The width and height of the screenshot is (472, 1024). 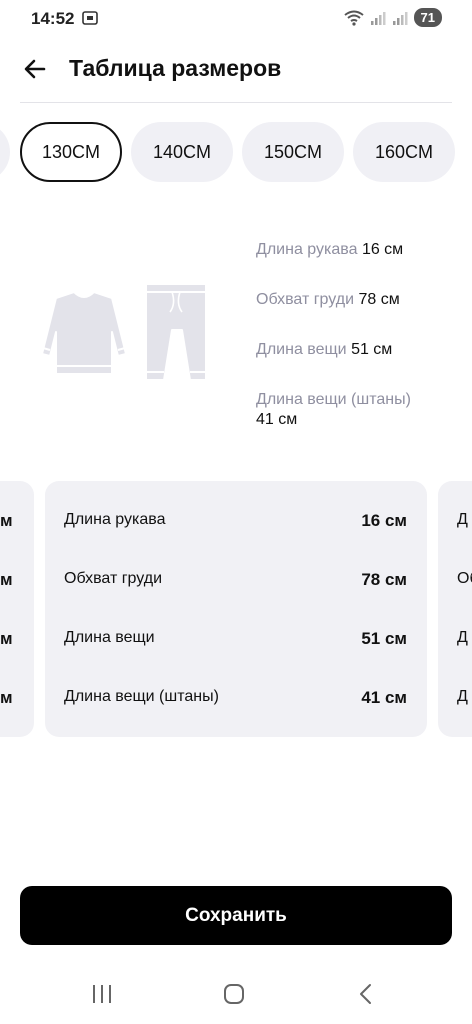 I want to click on card-row-value: 16 см, so click(x=384, y=520).